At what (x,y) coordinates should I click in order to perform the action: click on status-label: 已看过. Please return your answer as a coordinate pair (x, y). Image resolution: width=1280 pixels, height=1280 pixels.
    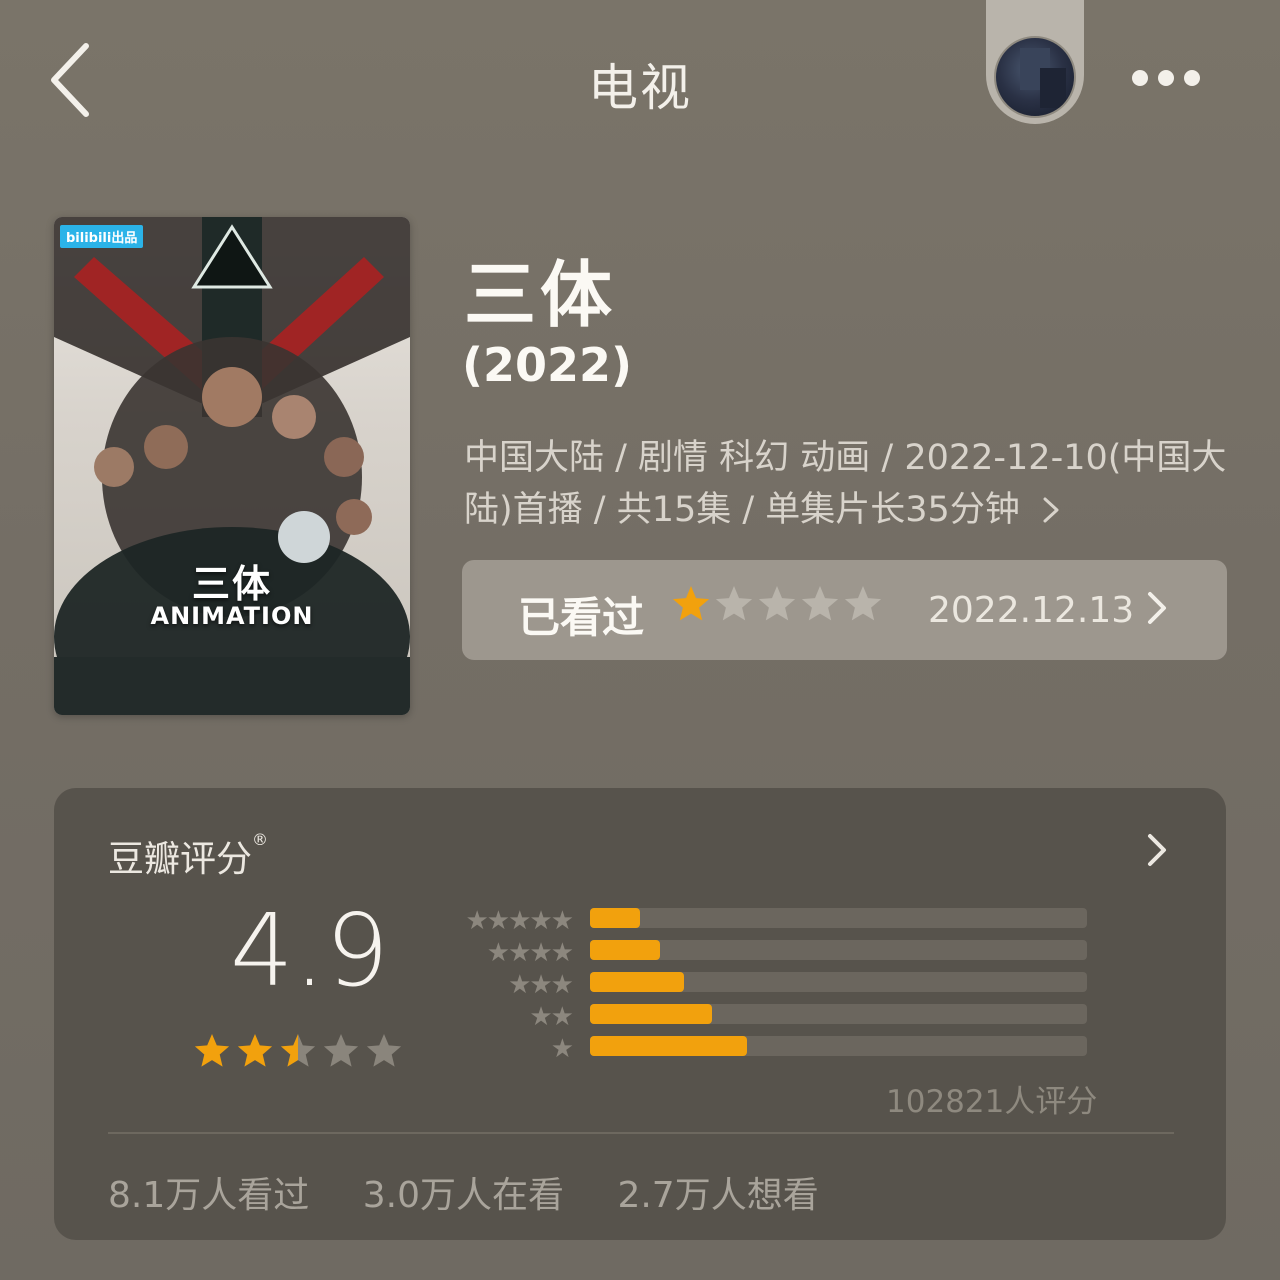
    Looking at the image, I should click on (581, 617).